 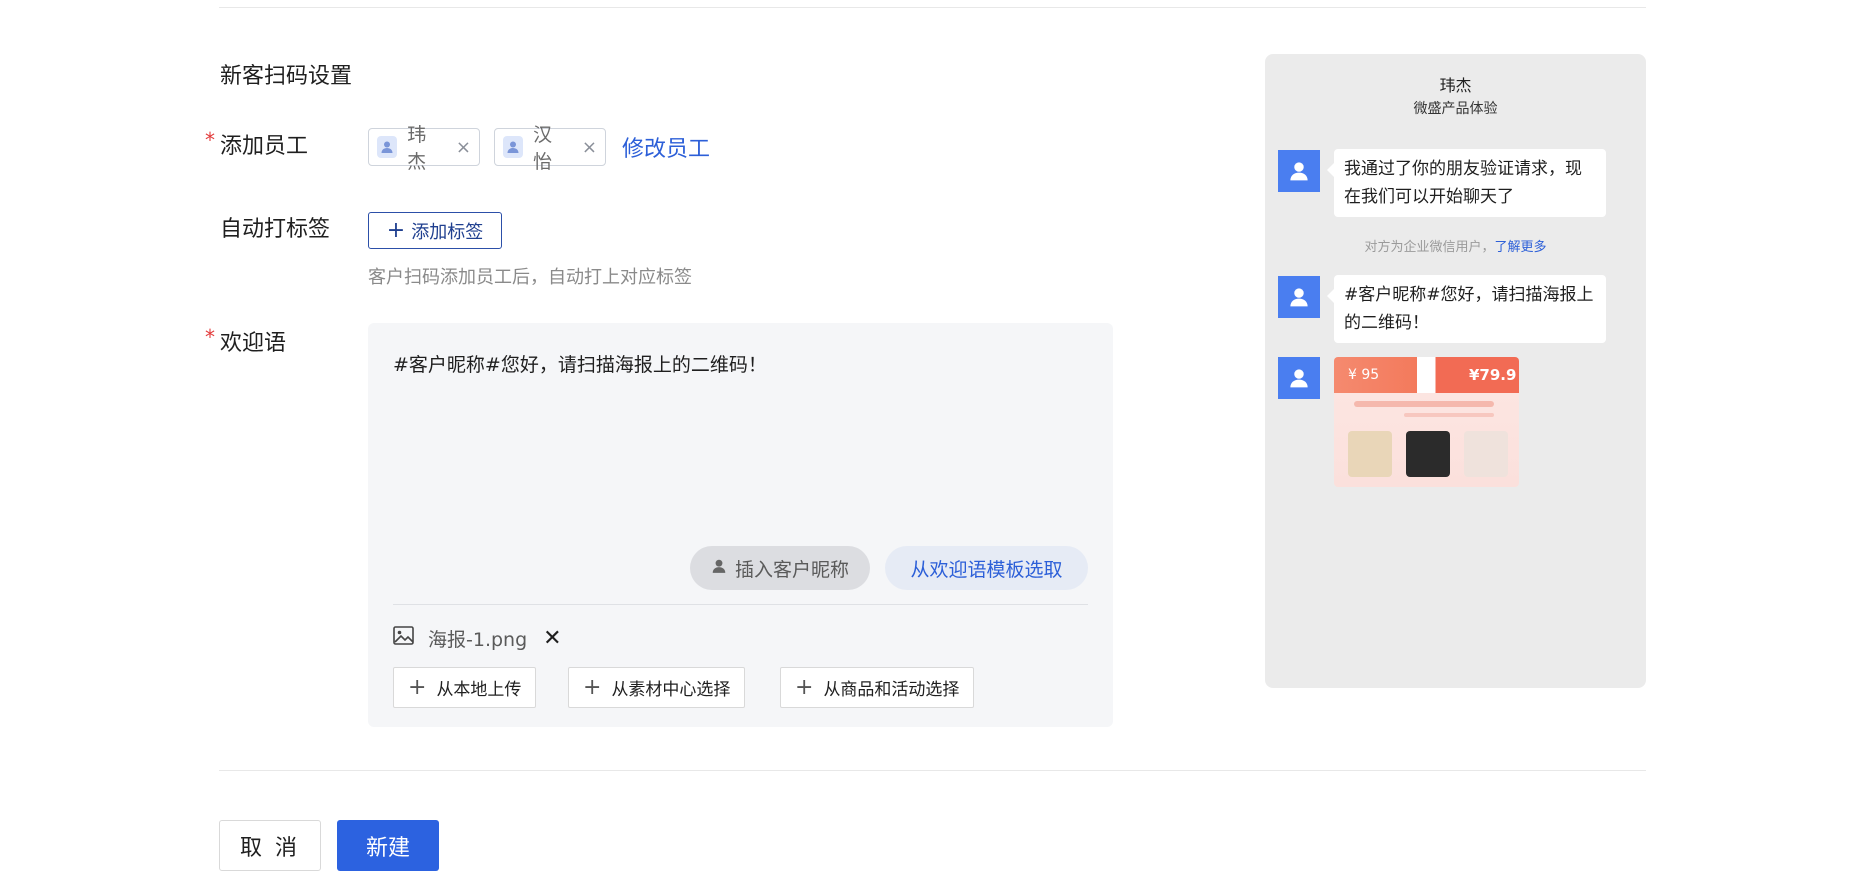 I want to click on image-icon, so click(x=403, y=638).